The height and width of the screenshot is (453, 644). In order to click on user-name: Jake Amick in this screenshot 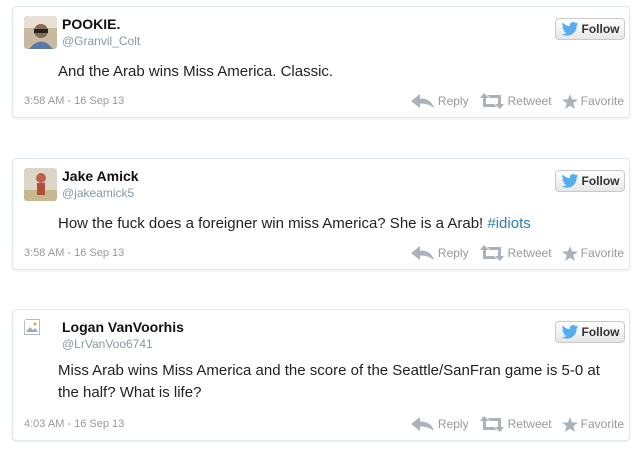, I will do `click(100, 176)`.